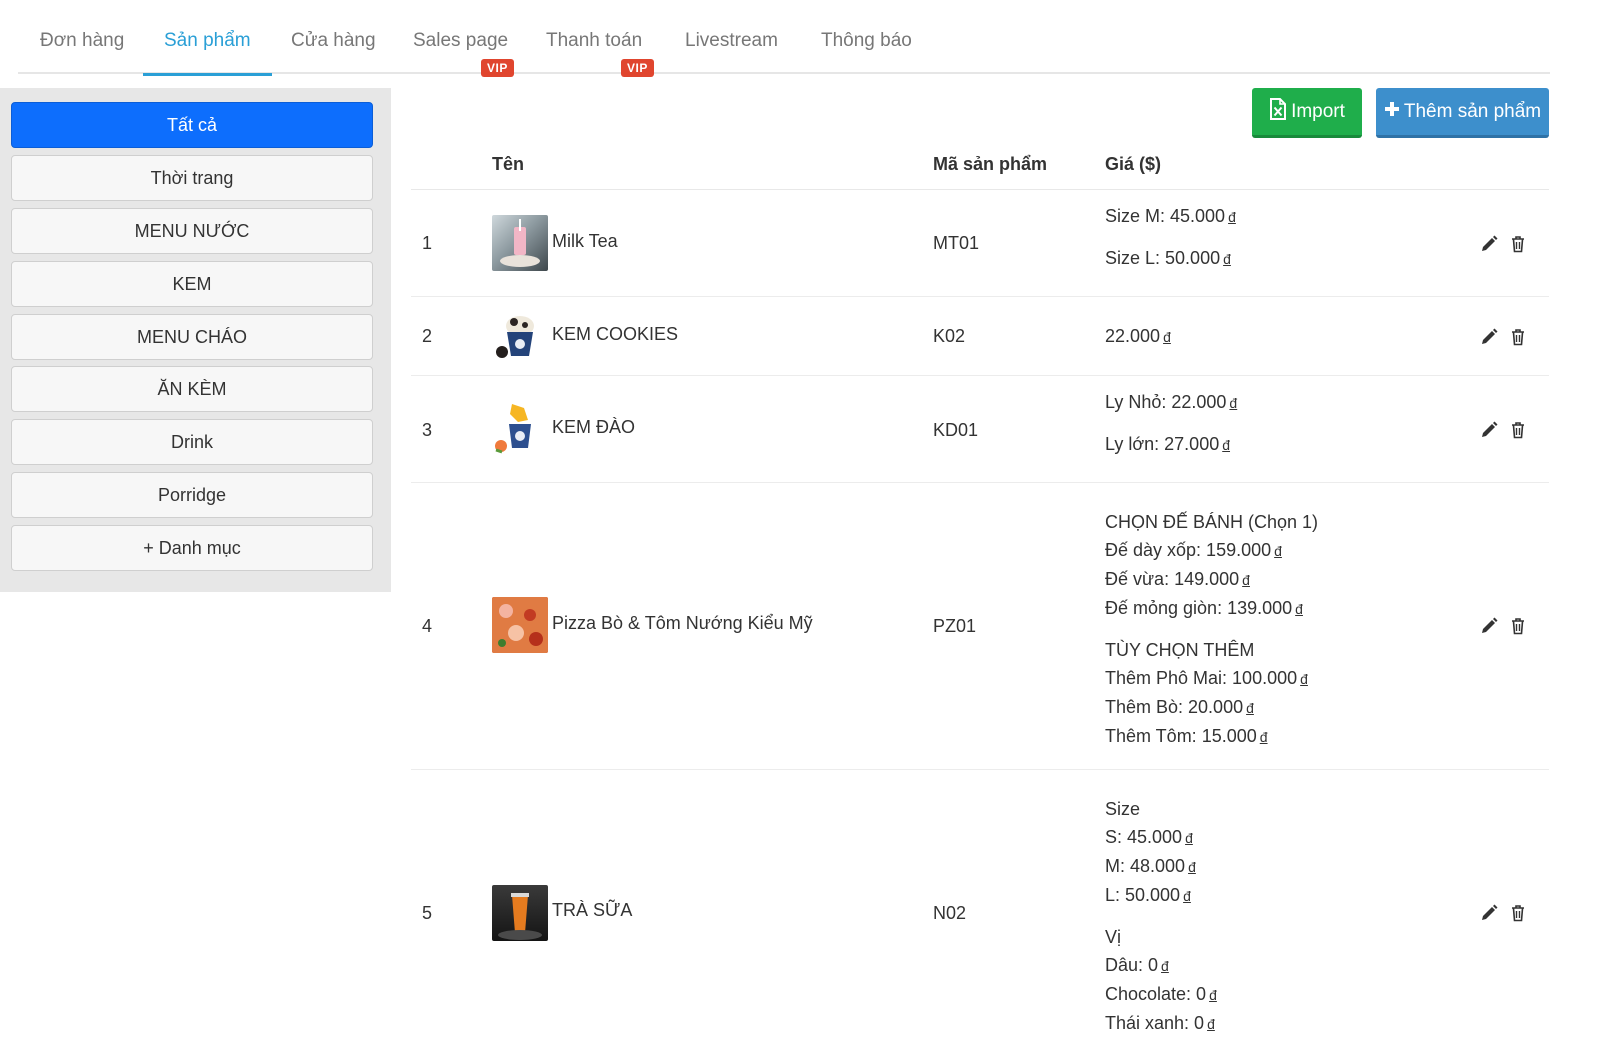 Image resolution: width=1600 pixels, height=1062 pixels. Describe the element at coordinates (463, 53) in the screenshot. I see `tab-sales-page: Sales page VIP` at that location.